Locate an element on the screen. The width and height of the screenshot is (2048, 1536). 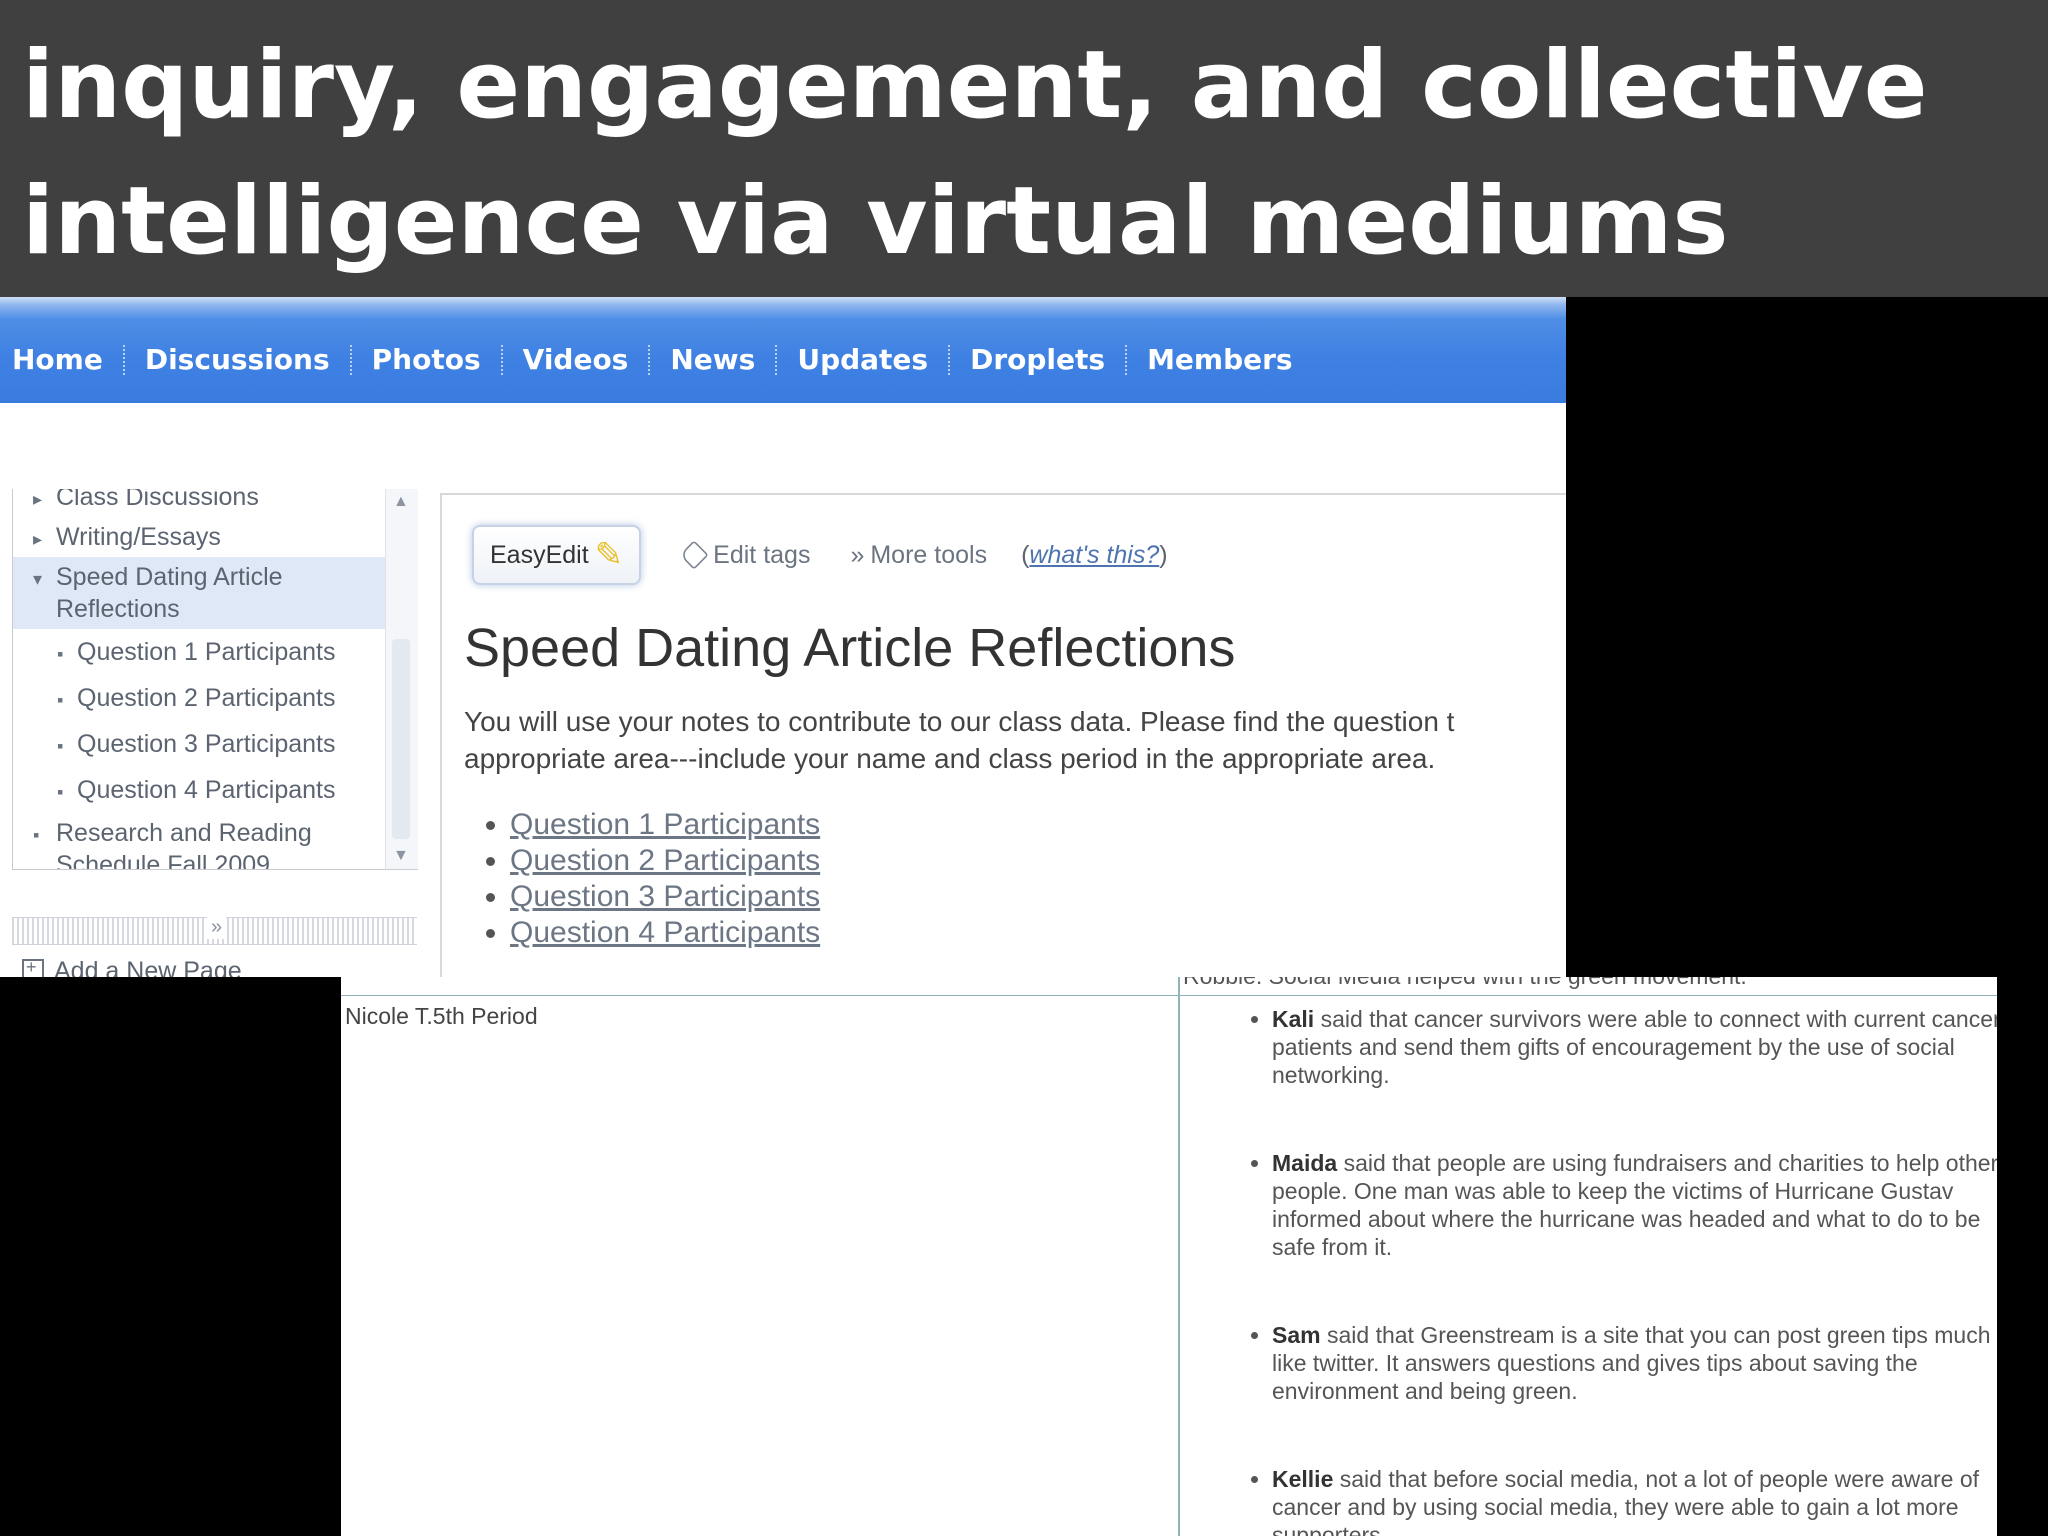
sidebar-item-label: Question 2 Participants is located at coordinates (206, 698).